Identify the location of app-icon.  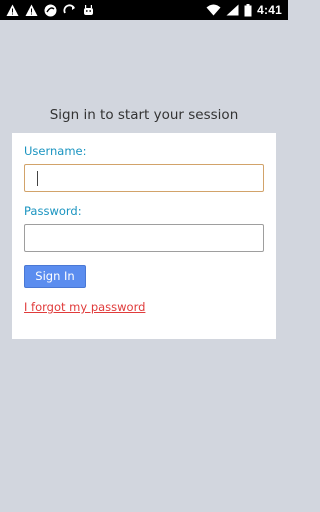
(50, 10).